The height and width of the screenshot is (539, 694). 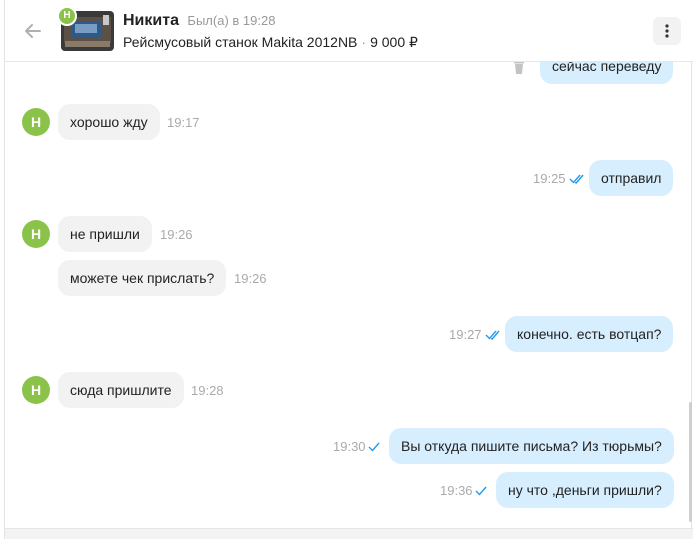 What do you see at coordinates (121, 390) in the screenshot?
I see `message-bubble-incoming: сюда пришлите` at bounding box center [121, 390].